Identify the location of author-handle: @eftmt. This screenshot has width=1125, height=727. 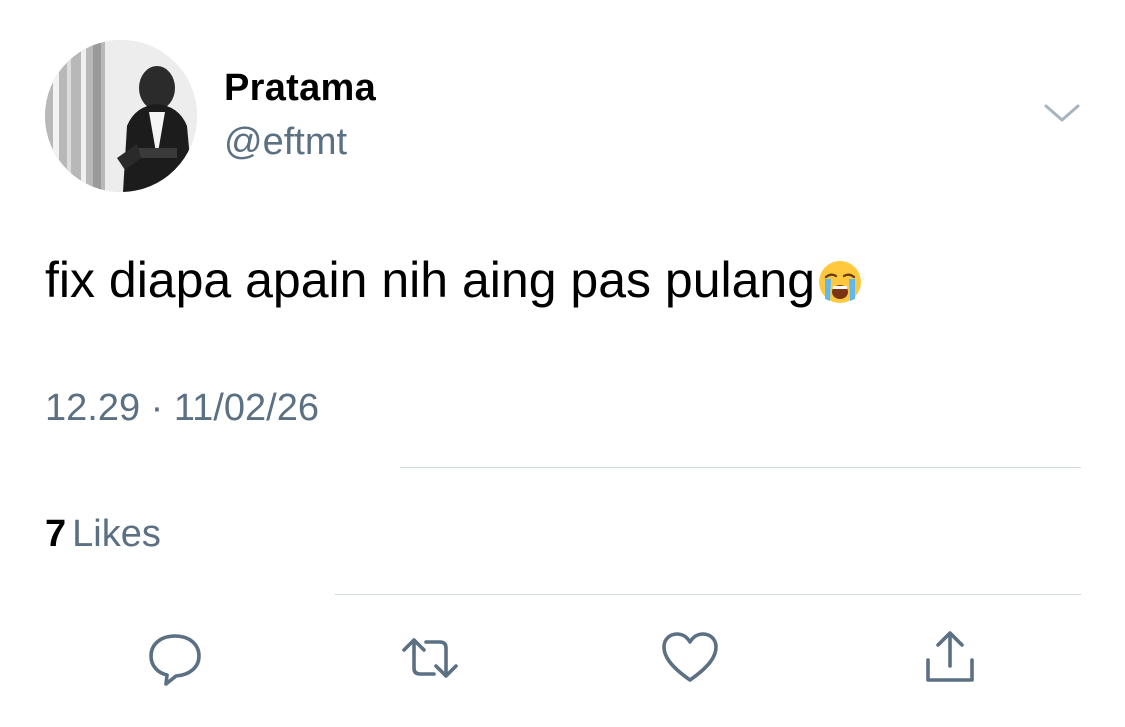
(285, 142).